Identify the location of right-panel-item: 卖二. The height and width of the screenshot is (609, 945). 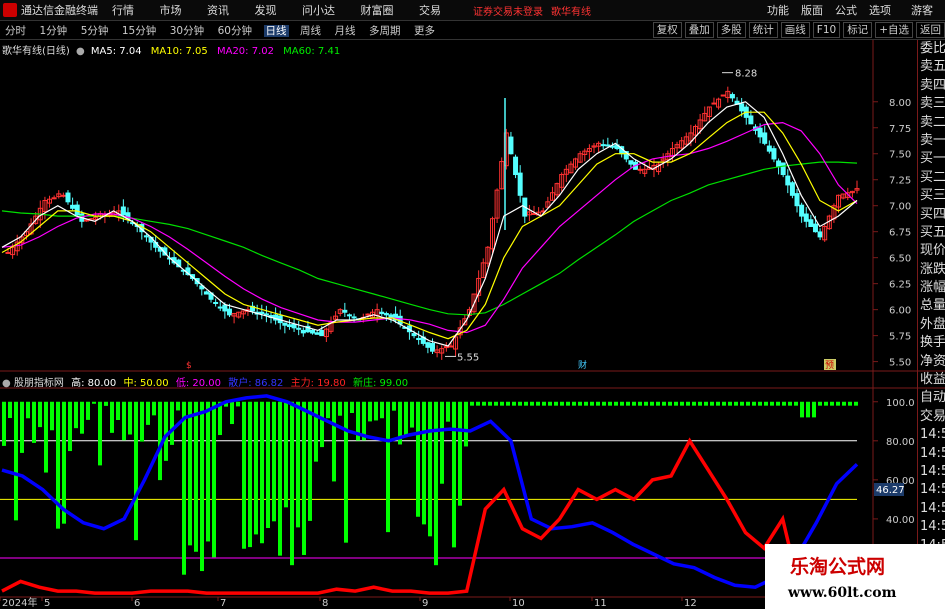
(931, 123).